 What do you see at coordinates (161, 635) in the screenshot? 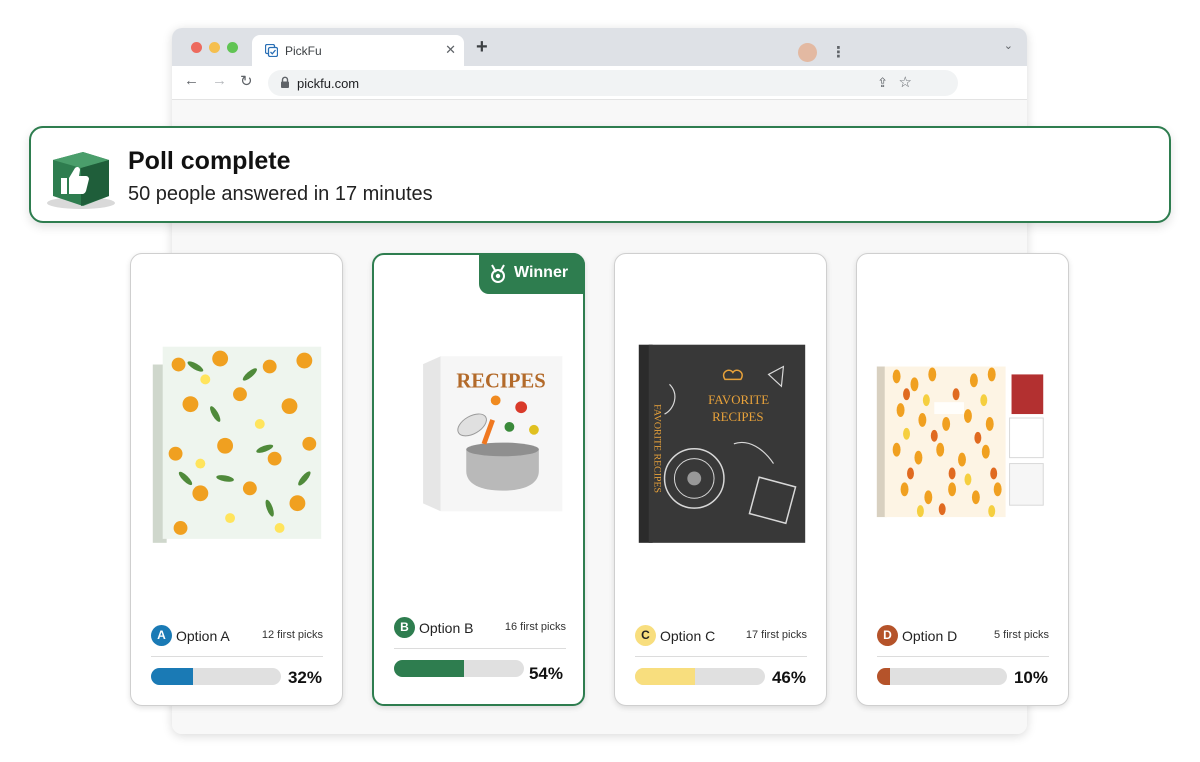
I see `option-letter-badge: A` at bounding box center [161, 635].